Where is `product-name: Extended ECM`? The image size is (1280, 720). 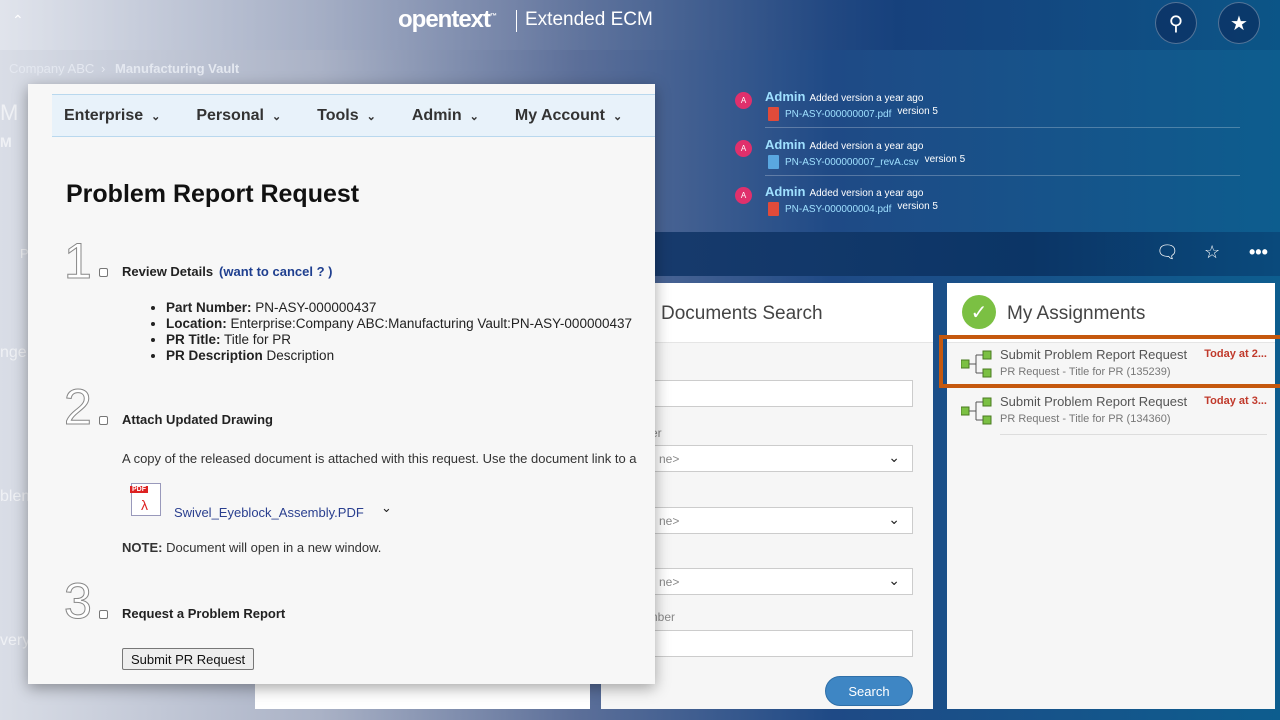 product-name: Extended ECM is located at coordinates (589, 19).